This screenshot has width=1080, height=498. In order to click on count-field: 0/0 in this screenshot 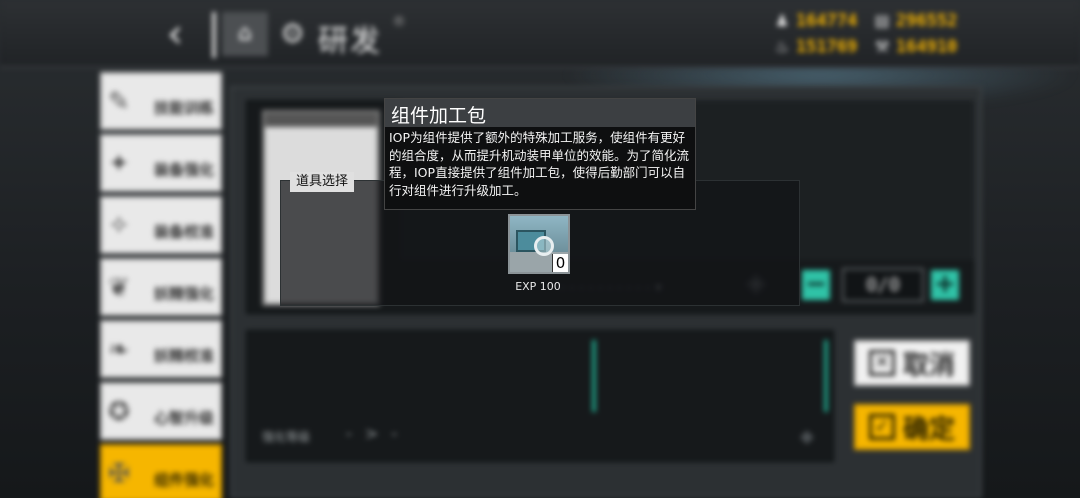, I will do `click(883, 285)`.